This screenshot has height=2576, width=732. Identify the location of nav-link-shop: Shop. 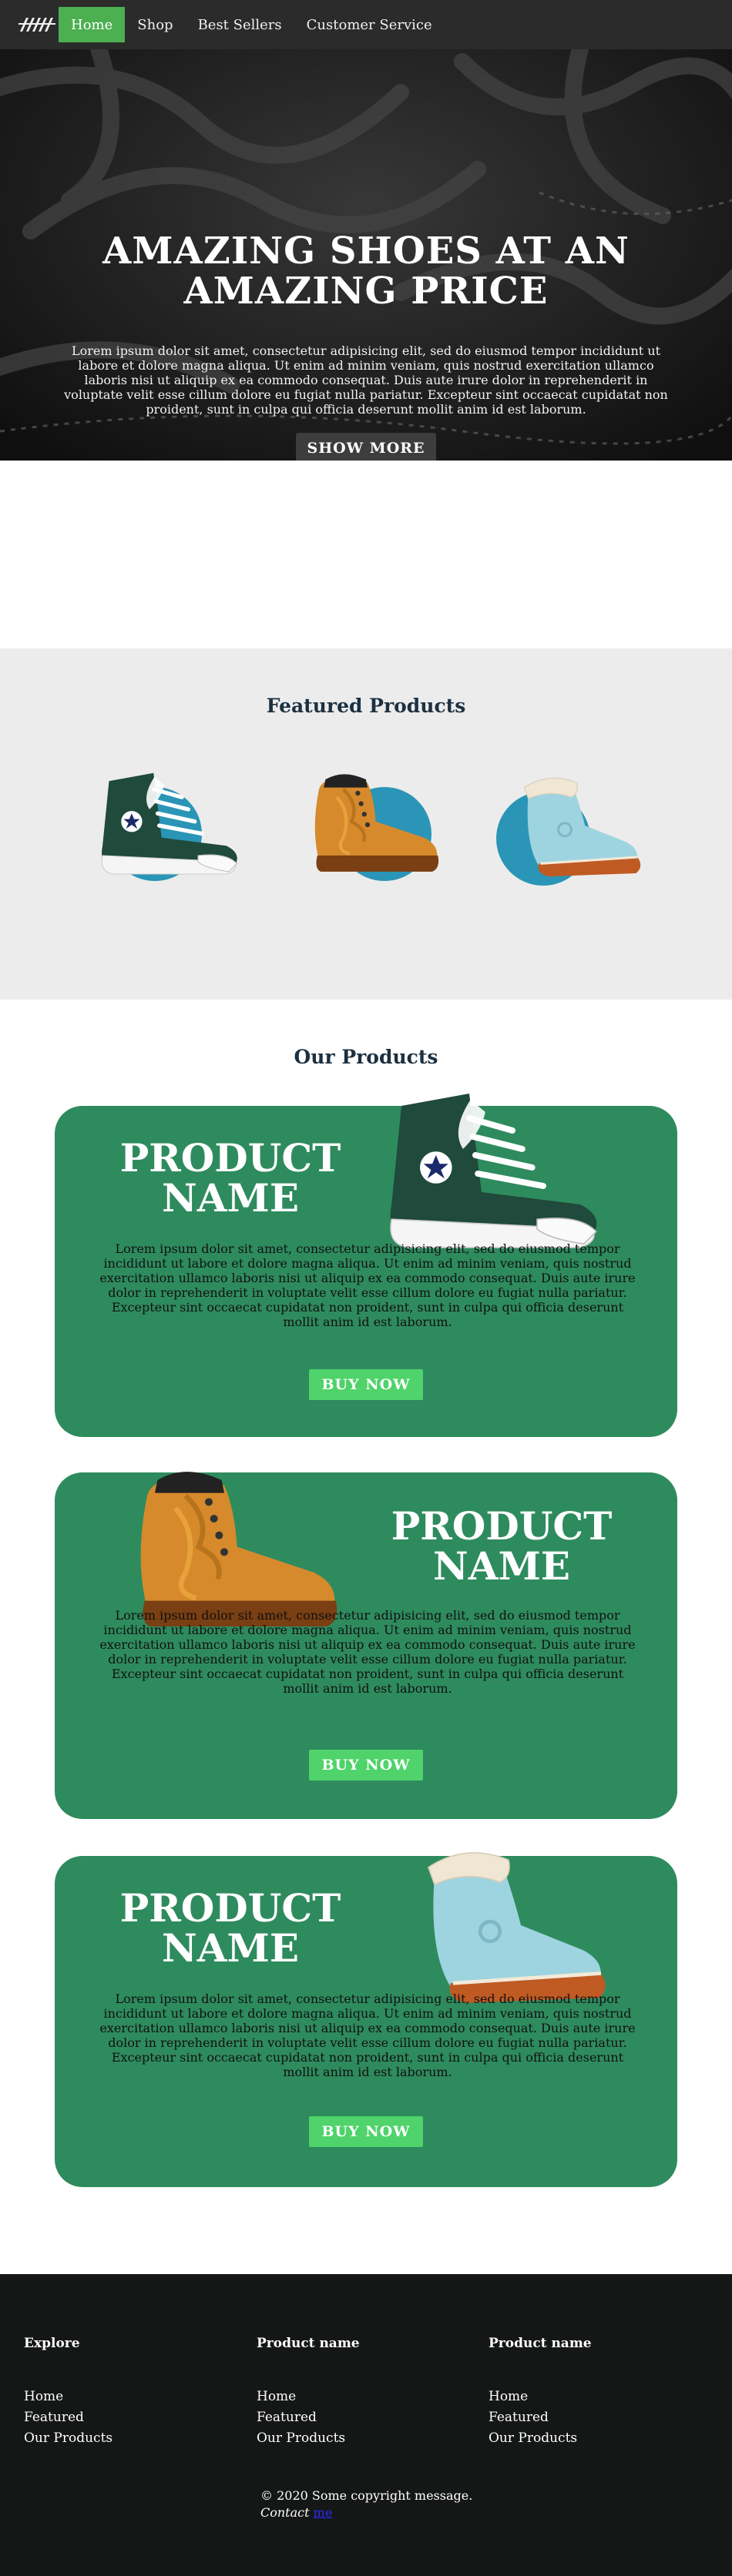
(155, 25).